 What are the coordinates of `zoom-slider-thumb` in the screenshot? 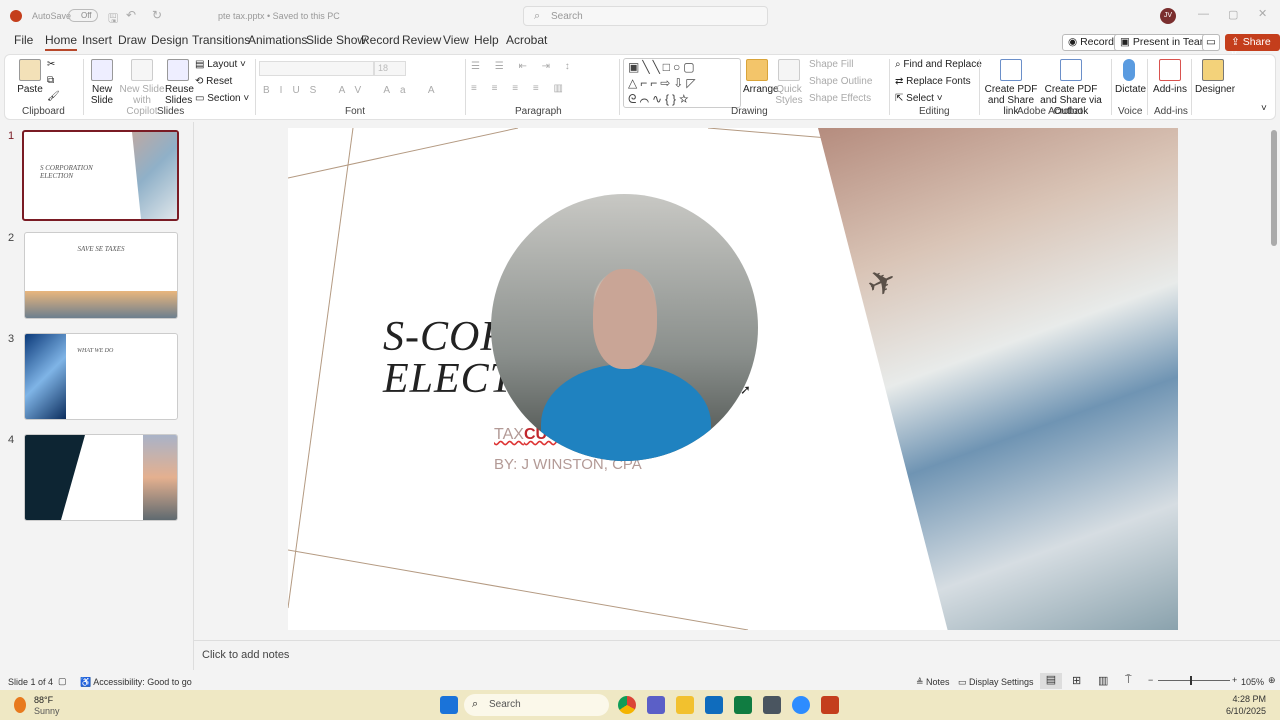 It's located at (1191, 680).